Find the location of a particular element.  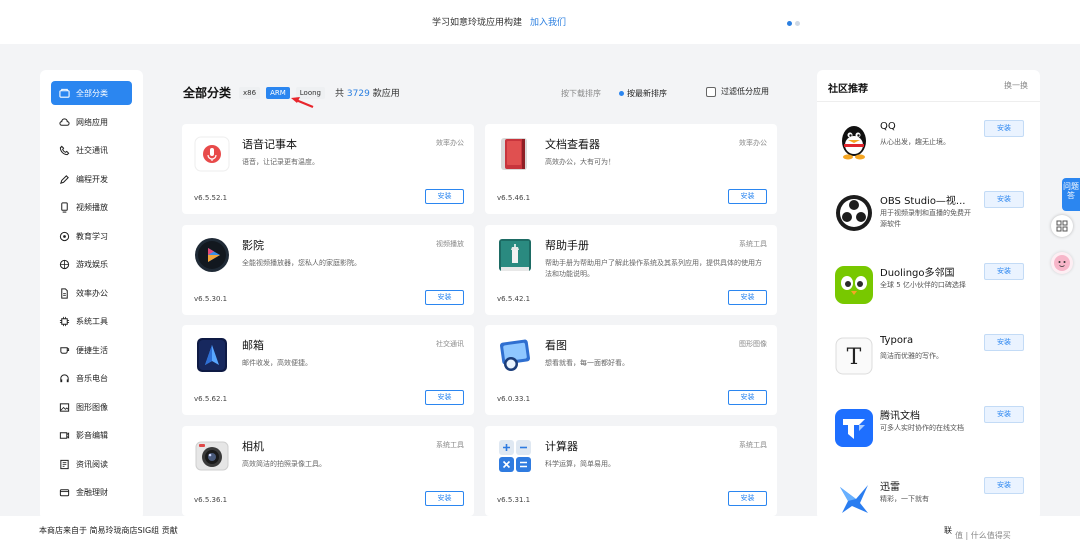

recommend-item: Duolingo多邻国 全球 5 亿小伙伴的口碑选择 安装 is located at coordinates (928, 288).